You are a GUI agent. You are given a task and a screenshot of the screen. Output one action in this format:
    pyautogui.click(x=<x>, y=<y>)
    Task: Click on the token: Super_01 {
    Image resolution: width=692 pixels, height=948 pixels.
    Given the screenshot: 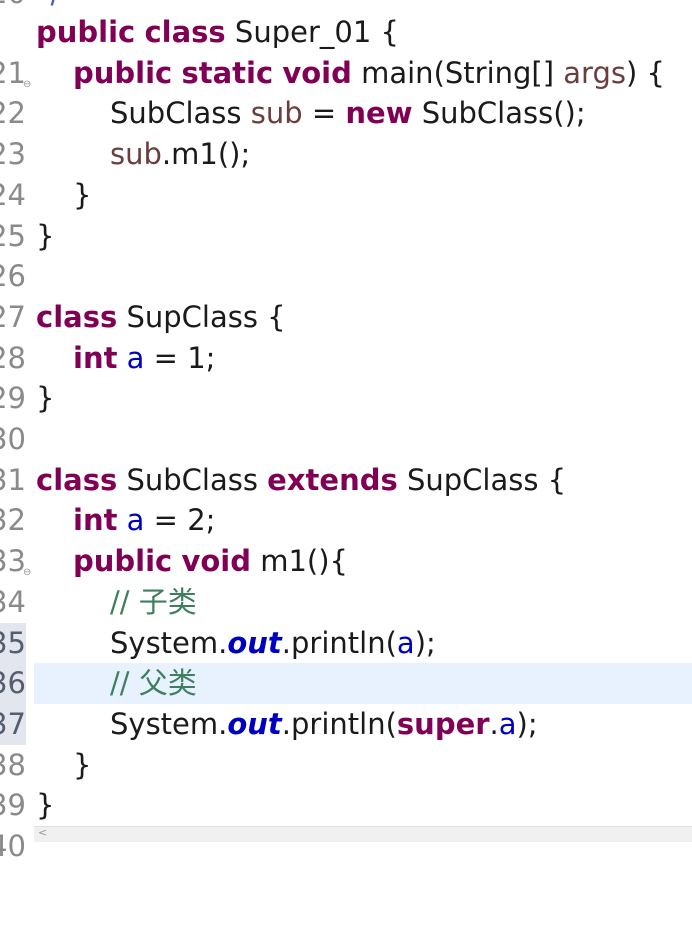 What is the action you would take?
    pyautogui.click(x=312, y=32)
    